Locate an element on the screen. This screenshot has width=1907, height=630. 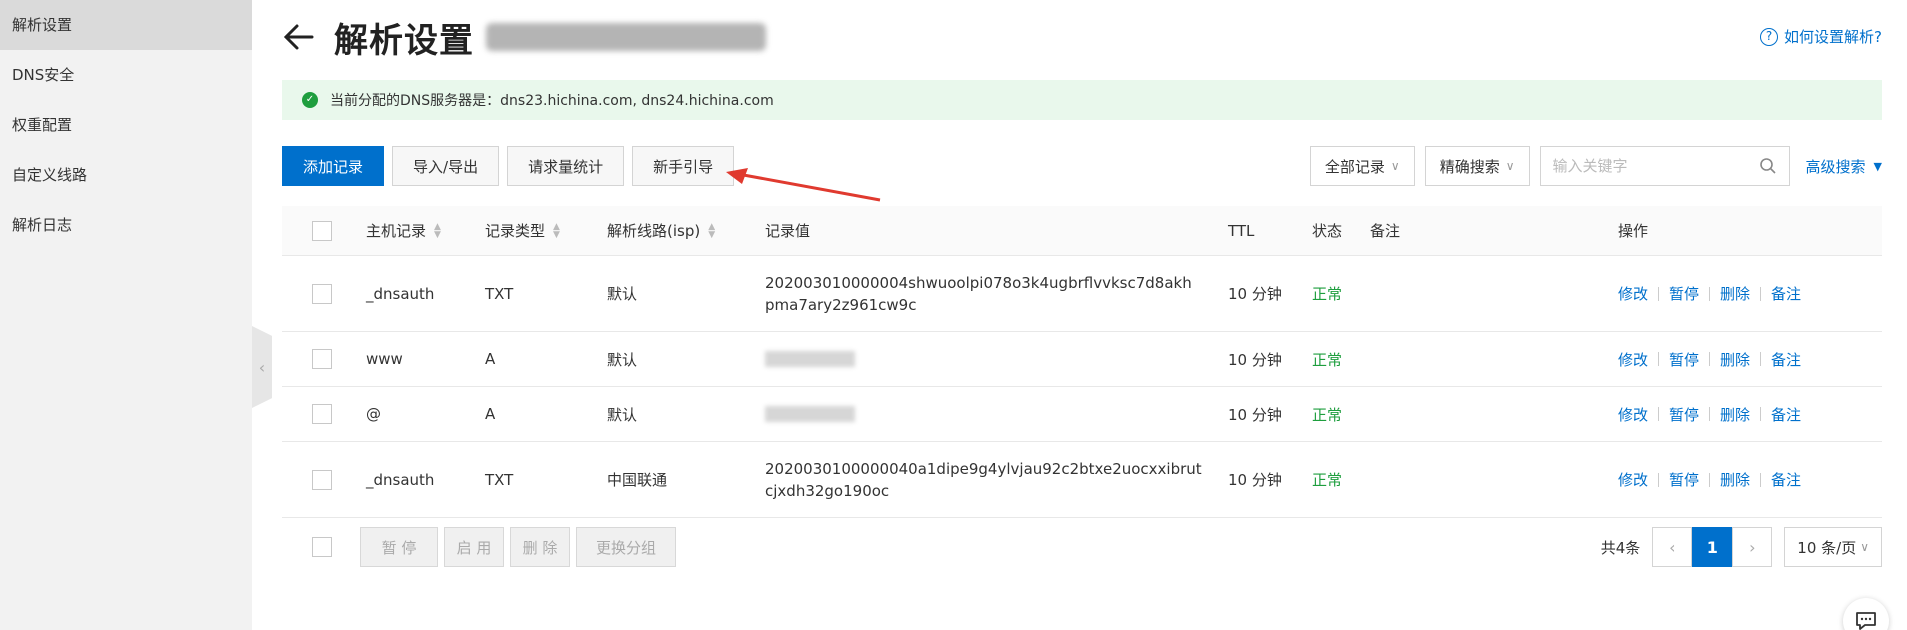
chevron-left-icon: ‹ is located at coordinates (1672, 547).